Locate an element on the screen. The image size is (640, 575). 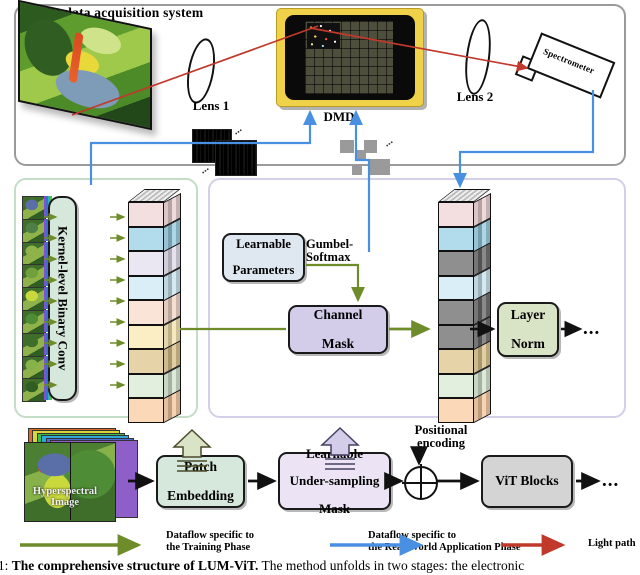
under-sampling-line3: Mask is located at coordinates (334, 508).